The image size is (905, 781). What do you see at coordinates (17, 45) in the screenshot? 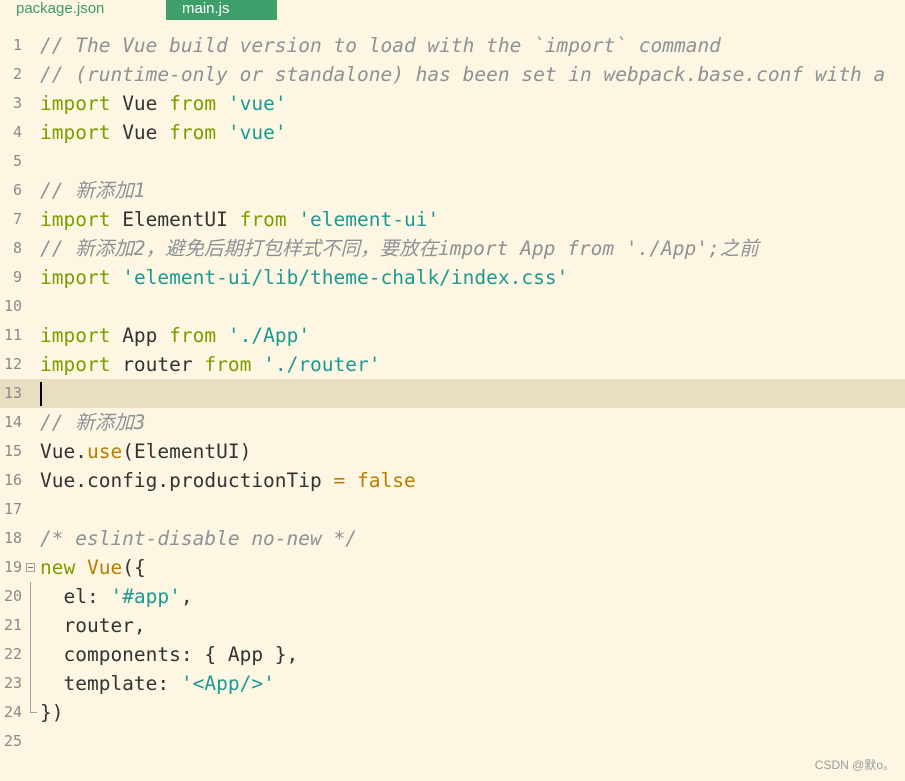
I see `line-number: 1` at bounding box center [17, 45].